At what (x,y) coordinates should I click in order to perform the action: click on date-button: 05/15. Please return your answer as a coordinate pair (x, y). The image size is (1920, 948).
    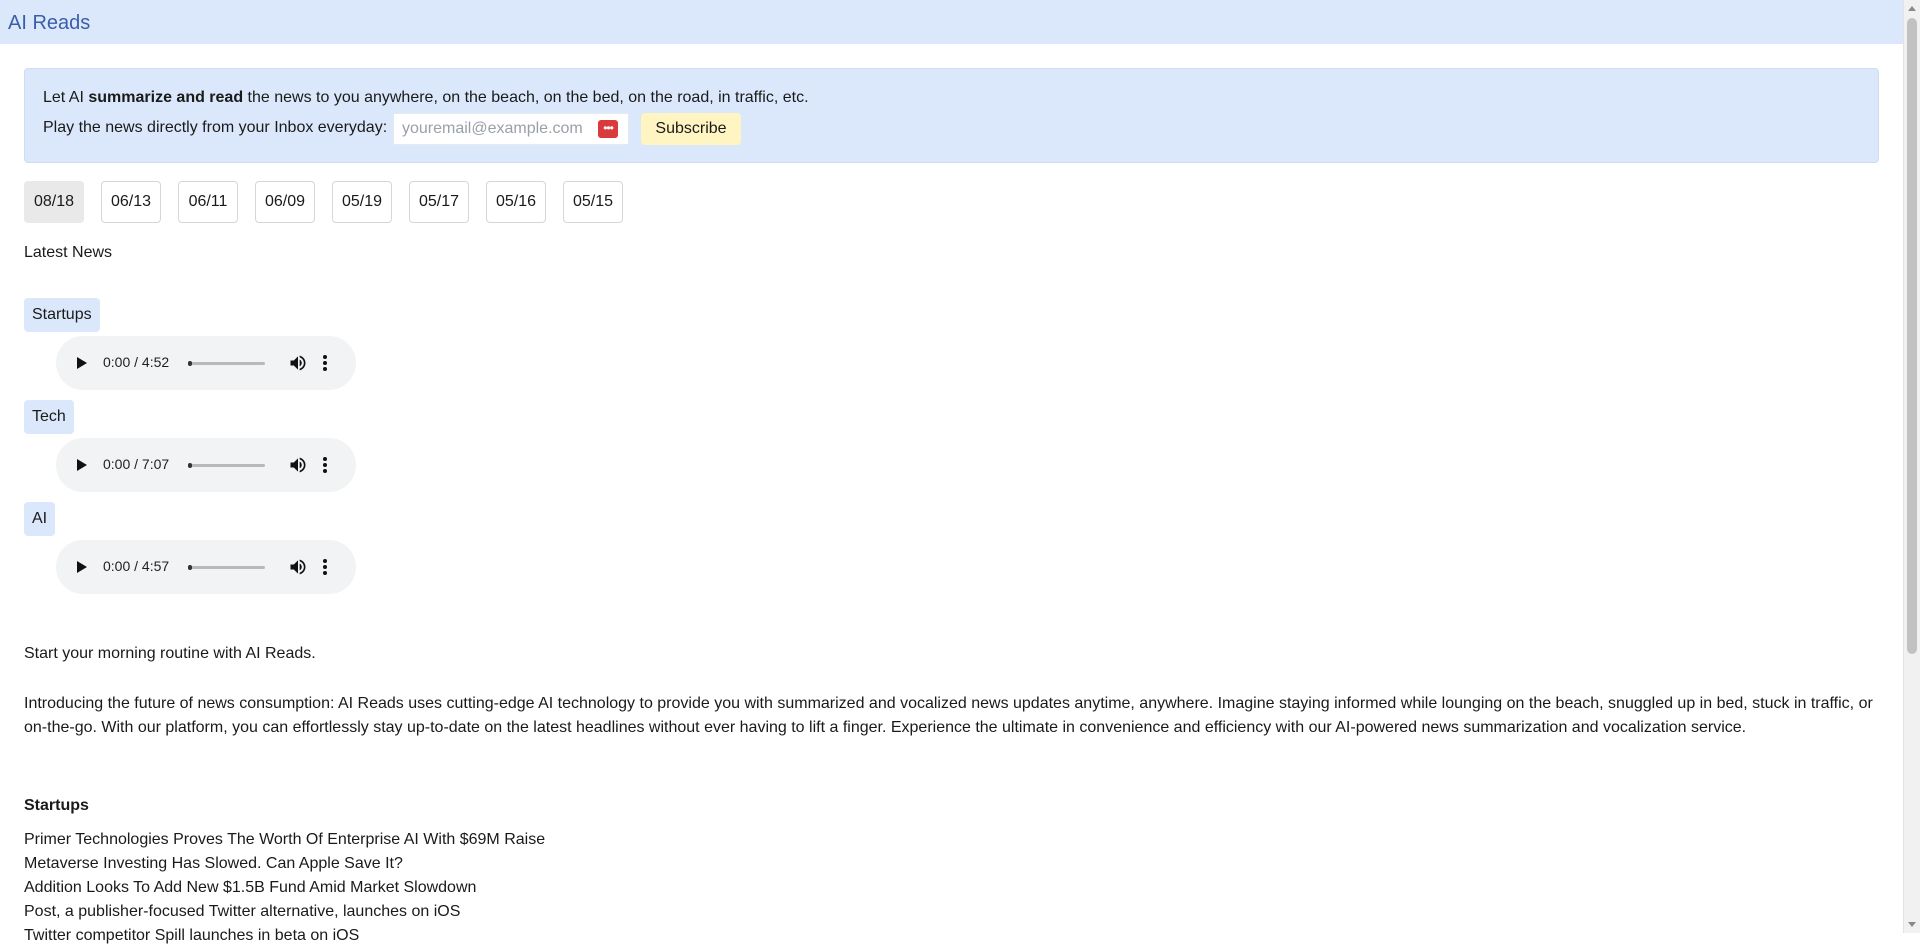
    Looking at the image, I should click on (593, 202).